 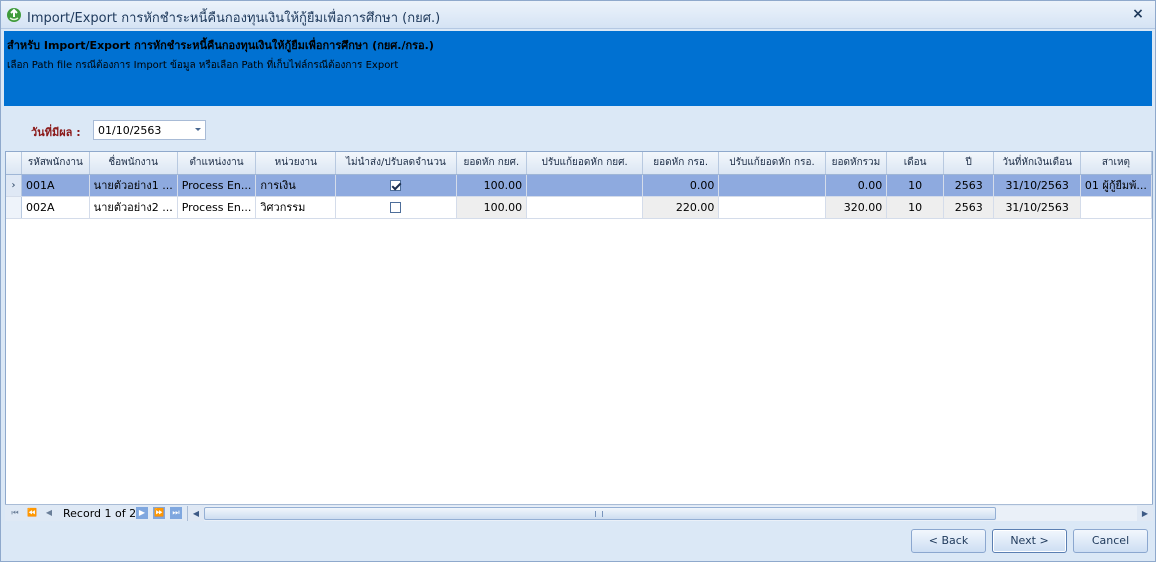 I want to click on chevron-down-icon, so click(x=198, y=129).